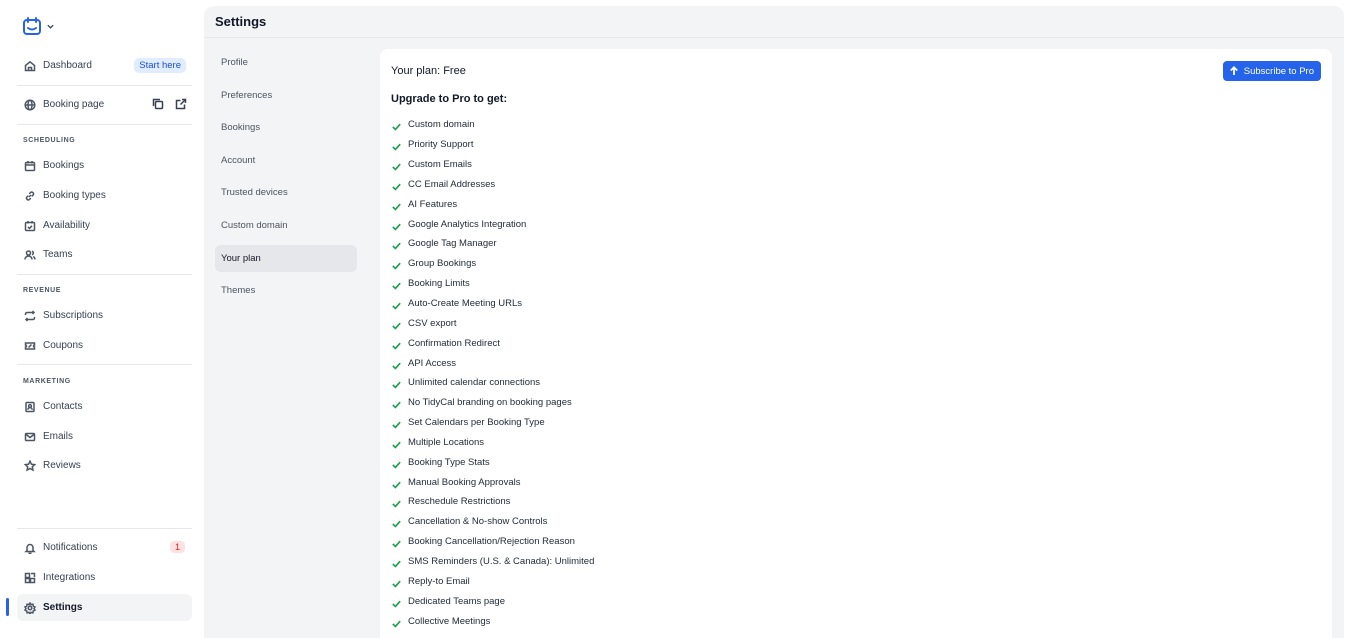 The width and height of the screenshot is (1360, 638). Describe the element at coordinates (446, 442) in the screenshot. I see `feature-label: Multiple Locations` at that location.